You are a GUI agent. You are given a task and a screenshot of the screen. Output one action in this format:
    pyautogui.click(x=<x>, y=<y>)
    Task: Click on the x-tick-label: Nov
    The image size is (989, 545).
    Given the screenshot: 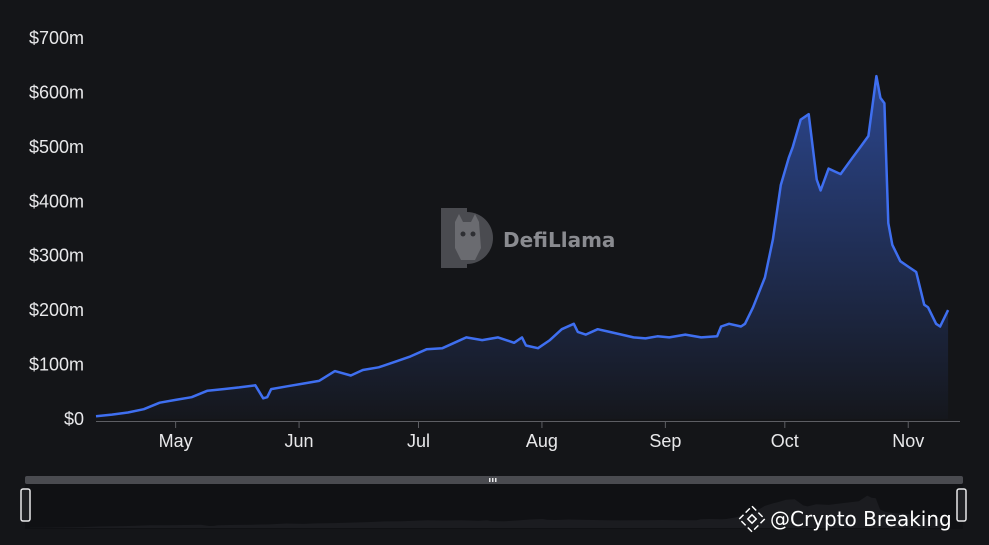 What is the action you would take?
    pyautogui.click(x=908, y=441)
    